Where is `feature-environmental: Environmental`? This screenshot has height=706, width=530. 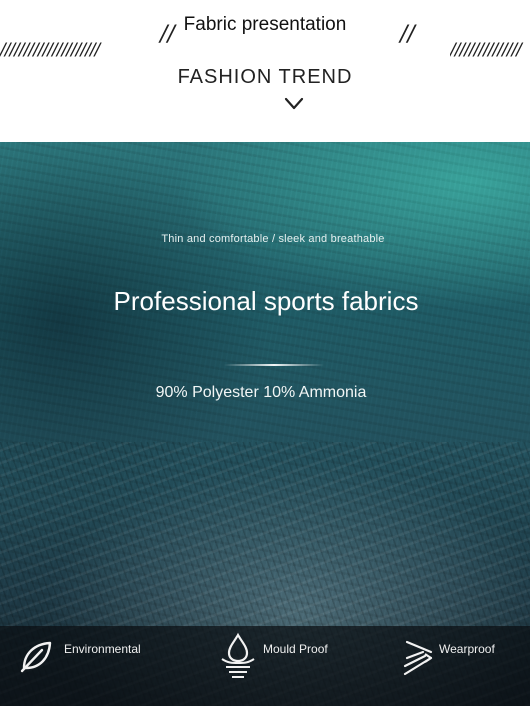 feature-environmental: Environmental is located at coordinates (88, 666).